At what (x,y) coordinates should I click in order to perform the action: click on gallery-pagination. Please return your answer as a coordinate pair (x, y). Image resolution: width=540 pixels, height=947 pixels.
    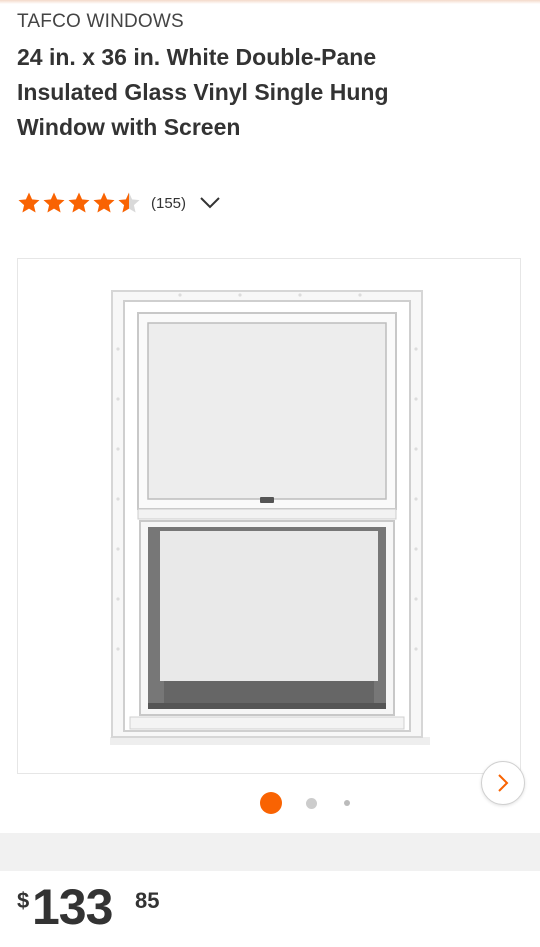
    Looking at the image, I should click on (270, 803).